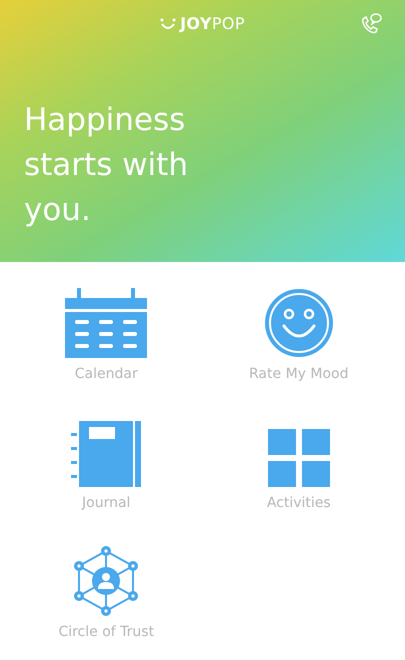  I want to click on calendar-icon, so click(106, 323).